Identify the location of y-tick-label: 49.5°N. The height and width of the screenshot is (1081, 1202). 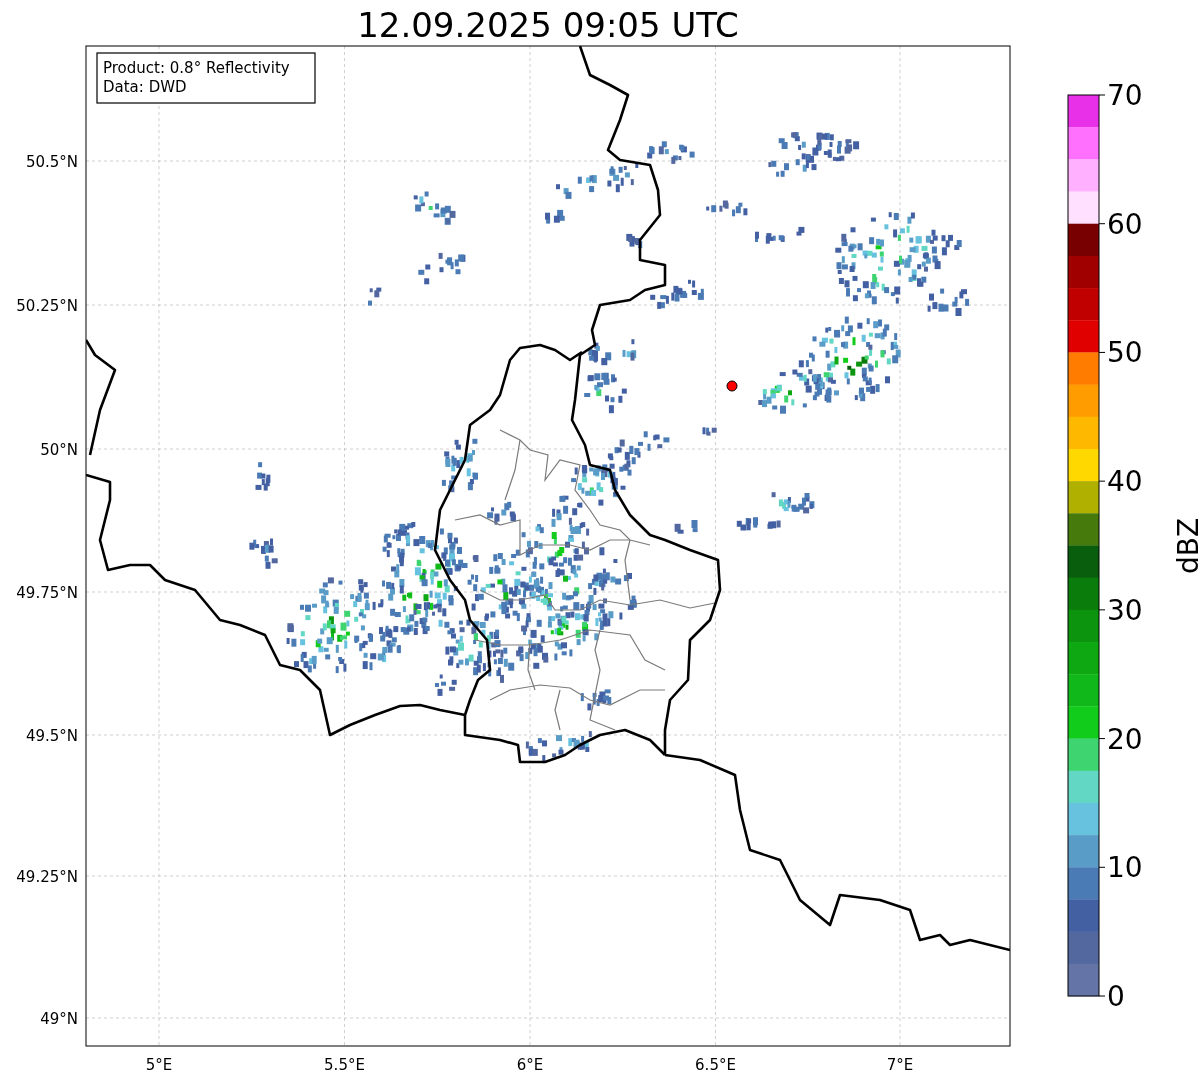
(51, 736).